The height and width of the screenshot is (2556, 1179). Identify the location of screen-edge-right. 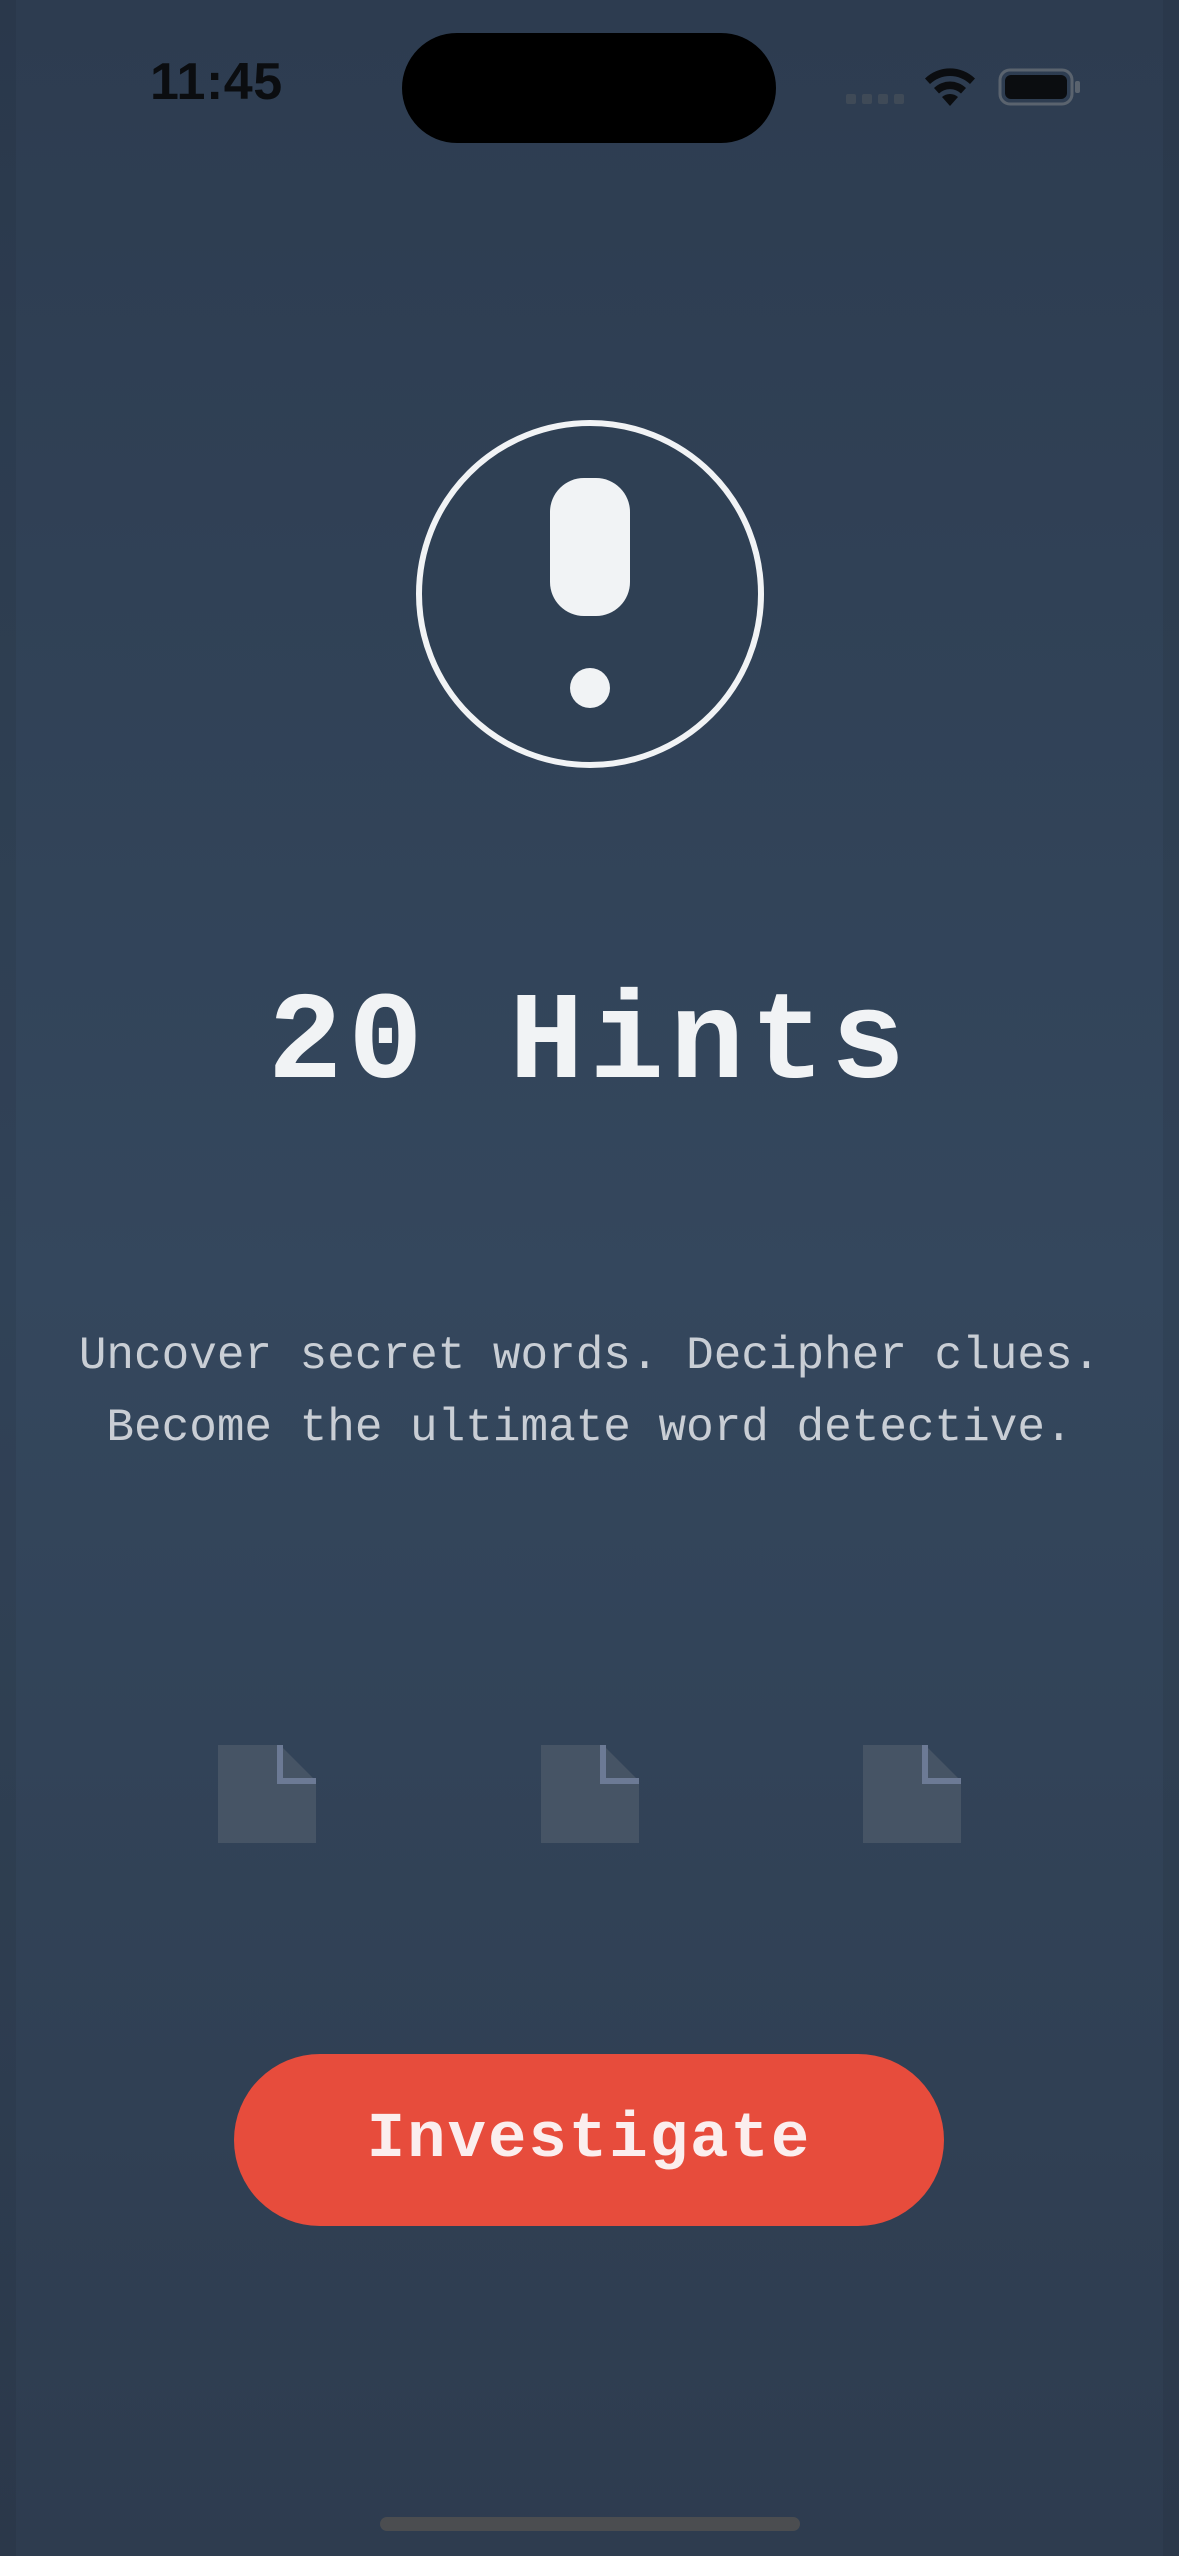
(1171, 1278).